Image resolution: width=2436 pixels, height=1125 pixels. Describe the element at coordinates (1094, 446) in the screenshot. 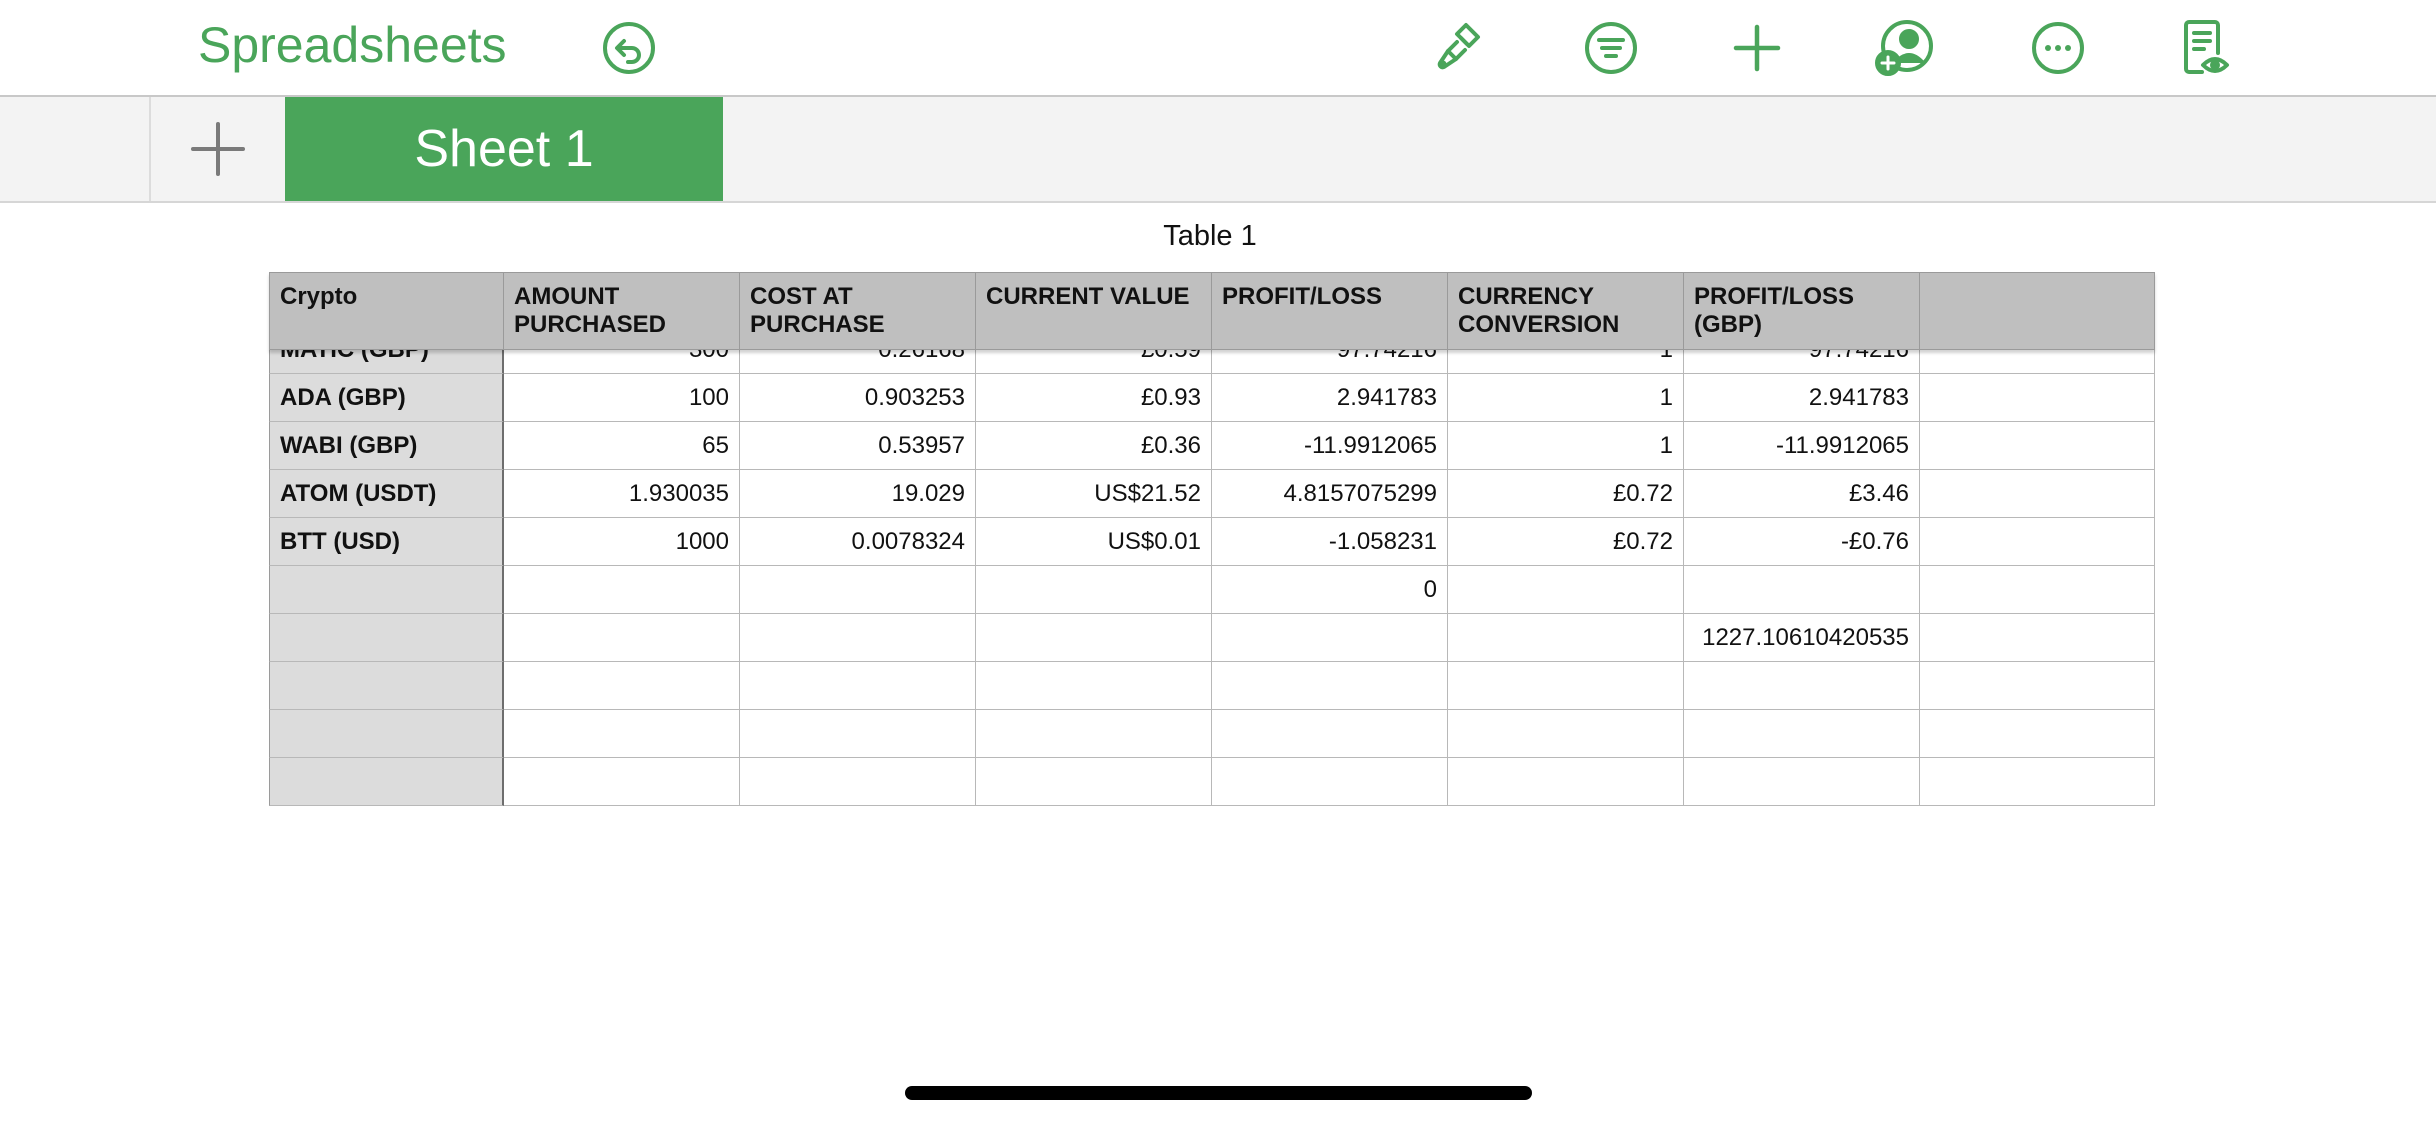

I see `table-cell: £0.36` at that location.